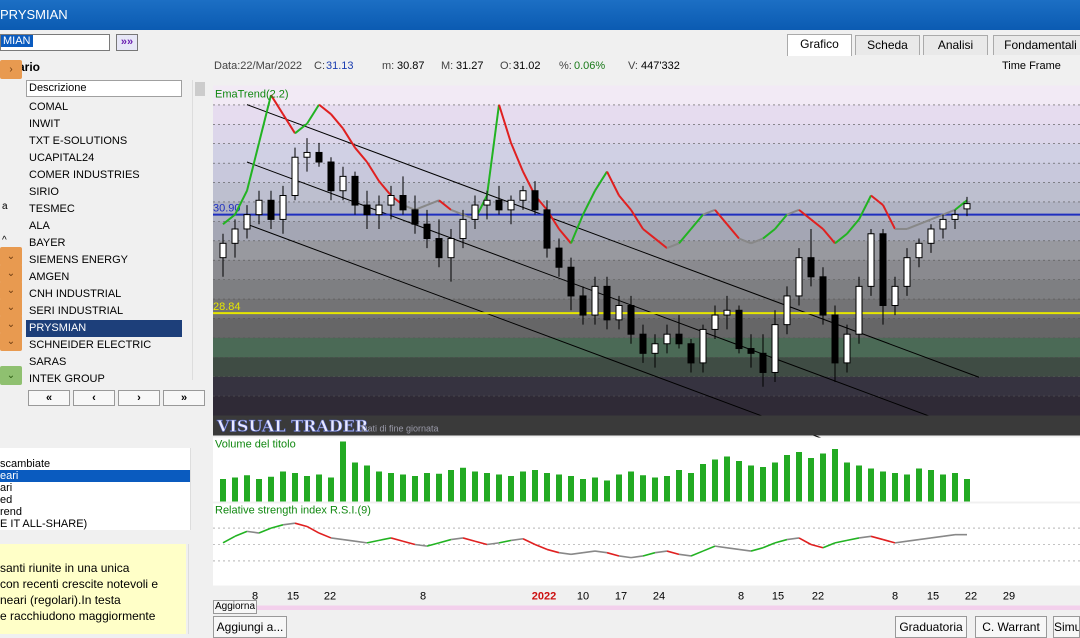 Image resolution: width=1080 pixels, height=638 pixels. I want to click on list-item: CNH INDUSTRIAL, so click(104, 294).